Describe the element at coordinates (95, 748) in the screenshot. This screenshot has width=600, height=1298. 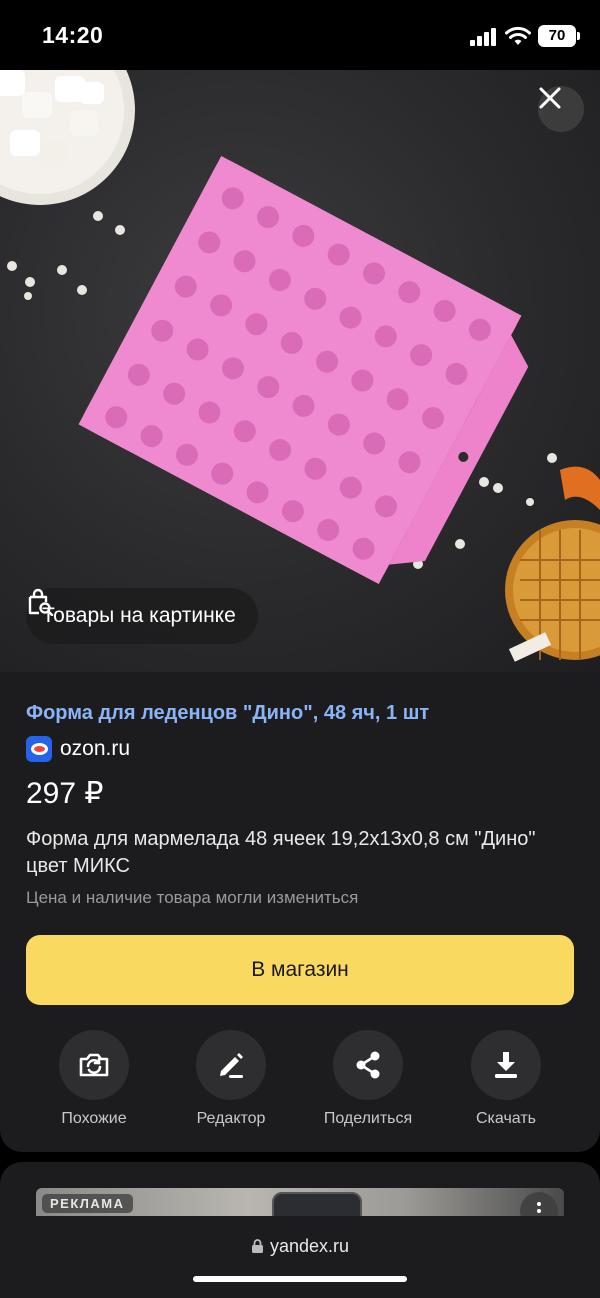
I see `source-name: ozon.ru` at that location.